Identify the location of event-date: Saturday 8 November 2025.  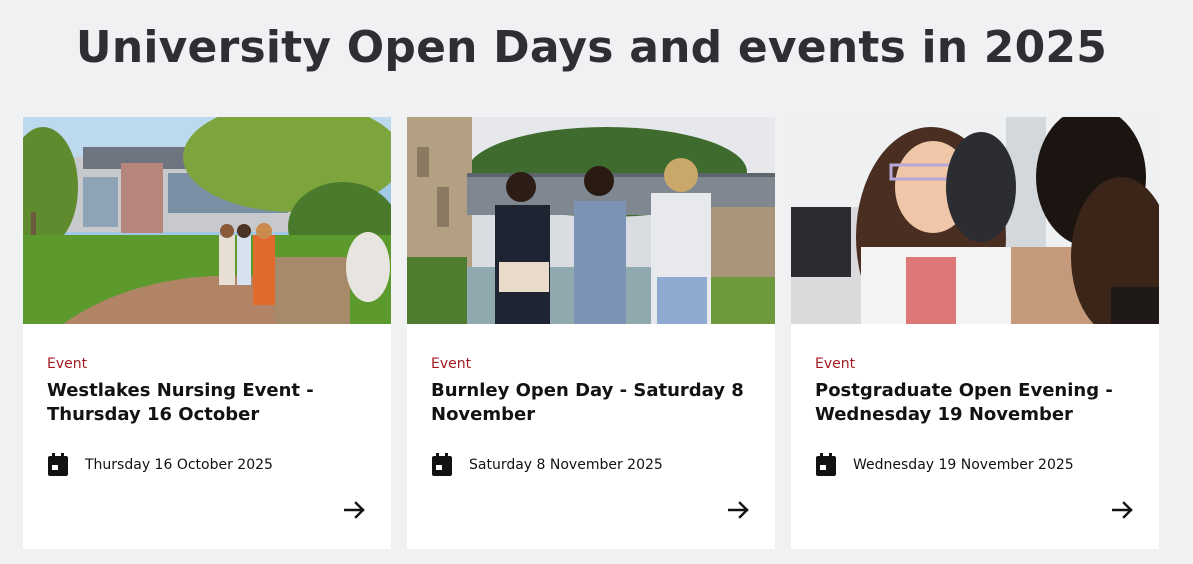
(547, 465).